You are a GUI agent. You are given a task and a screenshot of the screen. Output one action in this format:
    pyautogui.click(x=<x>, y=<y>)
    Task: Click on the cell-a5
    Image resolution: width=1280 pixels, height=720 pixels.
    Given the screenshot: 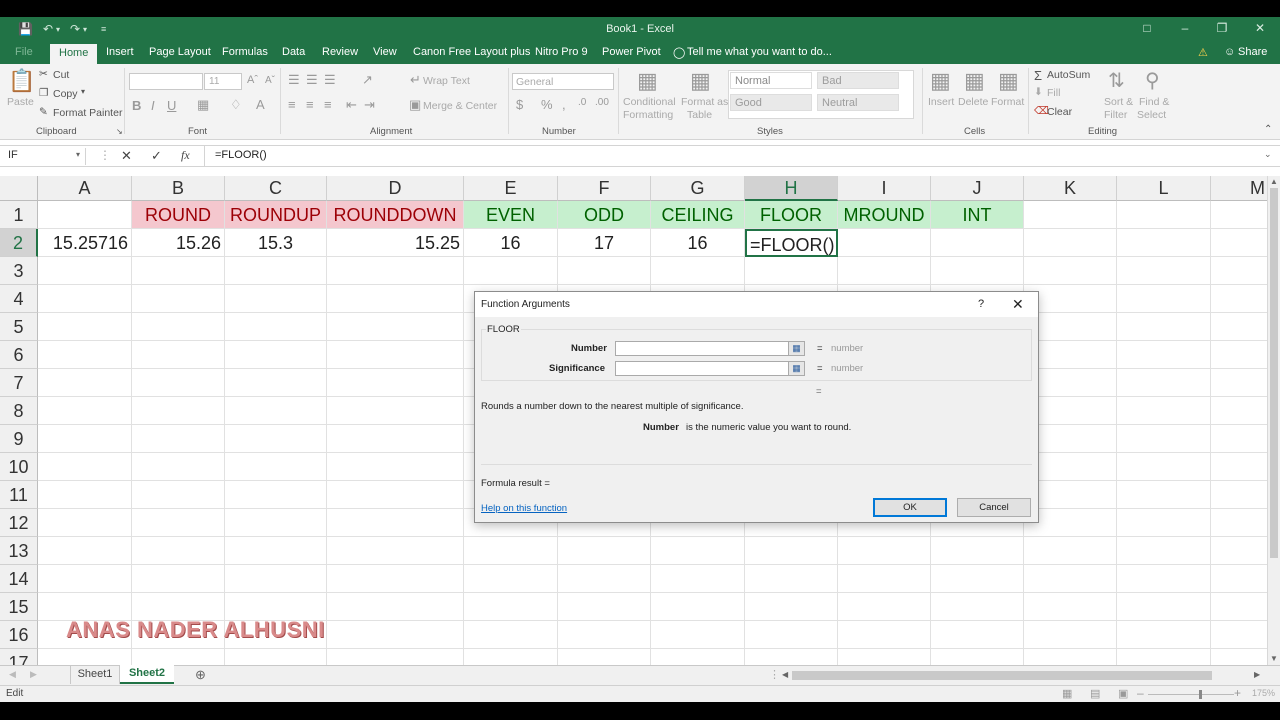 What is the action you would take?
    pyautogui.click(x=85, y=327)
    